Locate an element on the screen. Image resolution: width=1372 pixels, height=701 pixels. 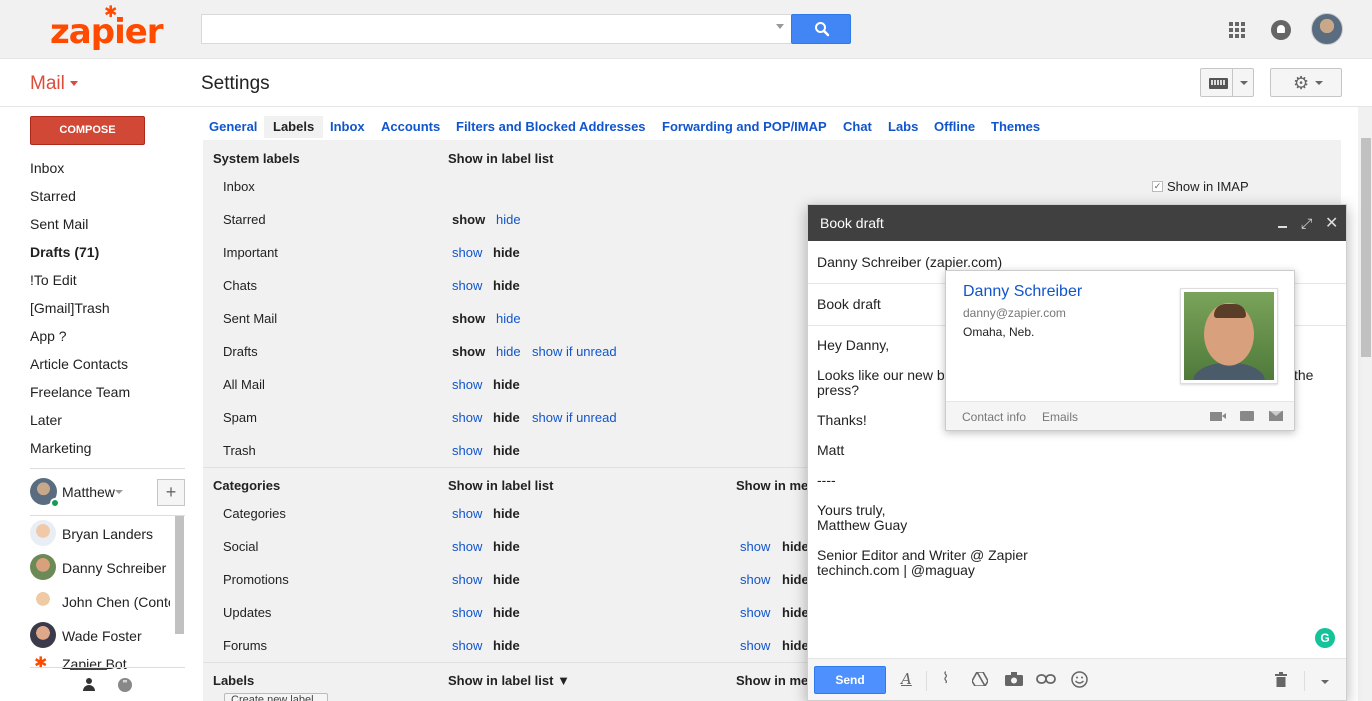
sidebar-item-inbox: Inbox is located at coordinates (47, 168).